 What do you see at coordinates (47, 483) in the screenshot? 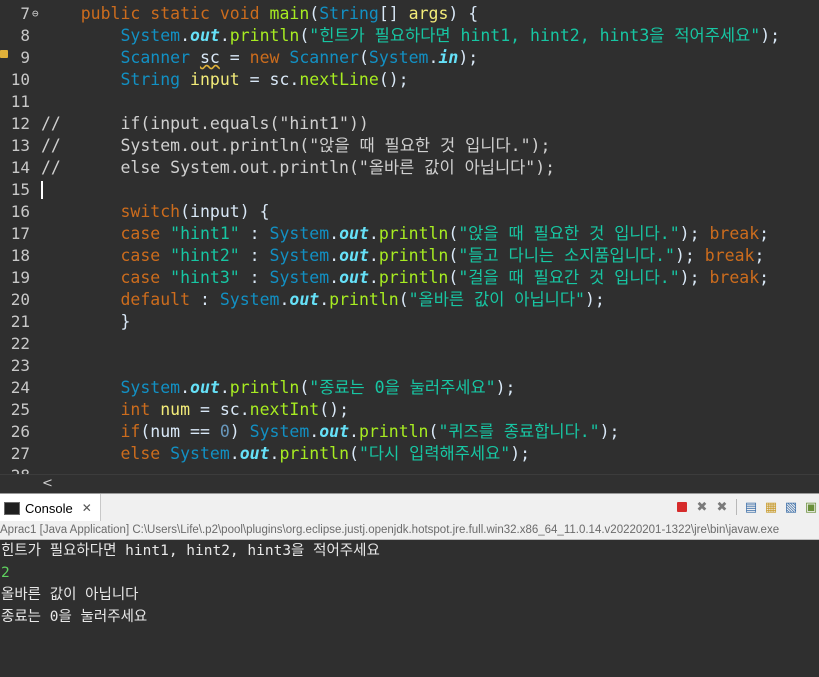
I see `scroll-left-icon: <` at bounding box center [47, 483].